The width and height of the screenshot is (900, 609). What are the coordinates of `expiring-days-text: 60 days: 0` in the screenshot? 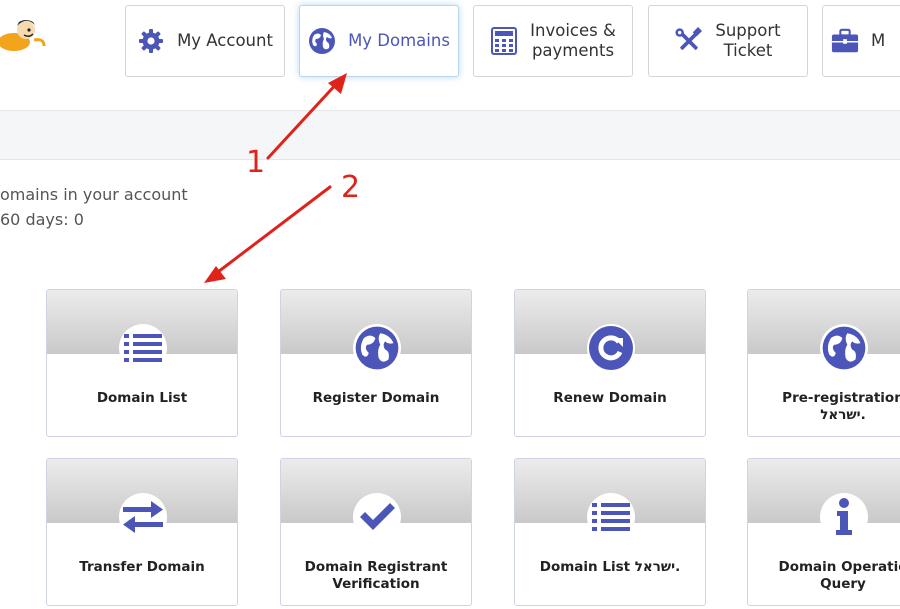 It's located at (42, 219).